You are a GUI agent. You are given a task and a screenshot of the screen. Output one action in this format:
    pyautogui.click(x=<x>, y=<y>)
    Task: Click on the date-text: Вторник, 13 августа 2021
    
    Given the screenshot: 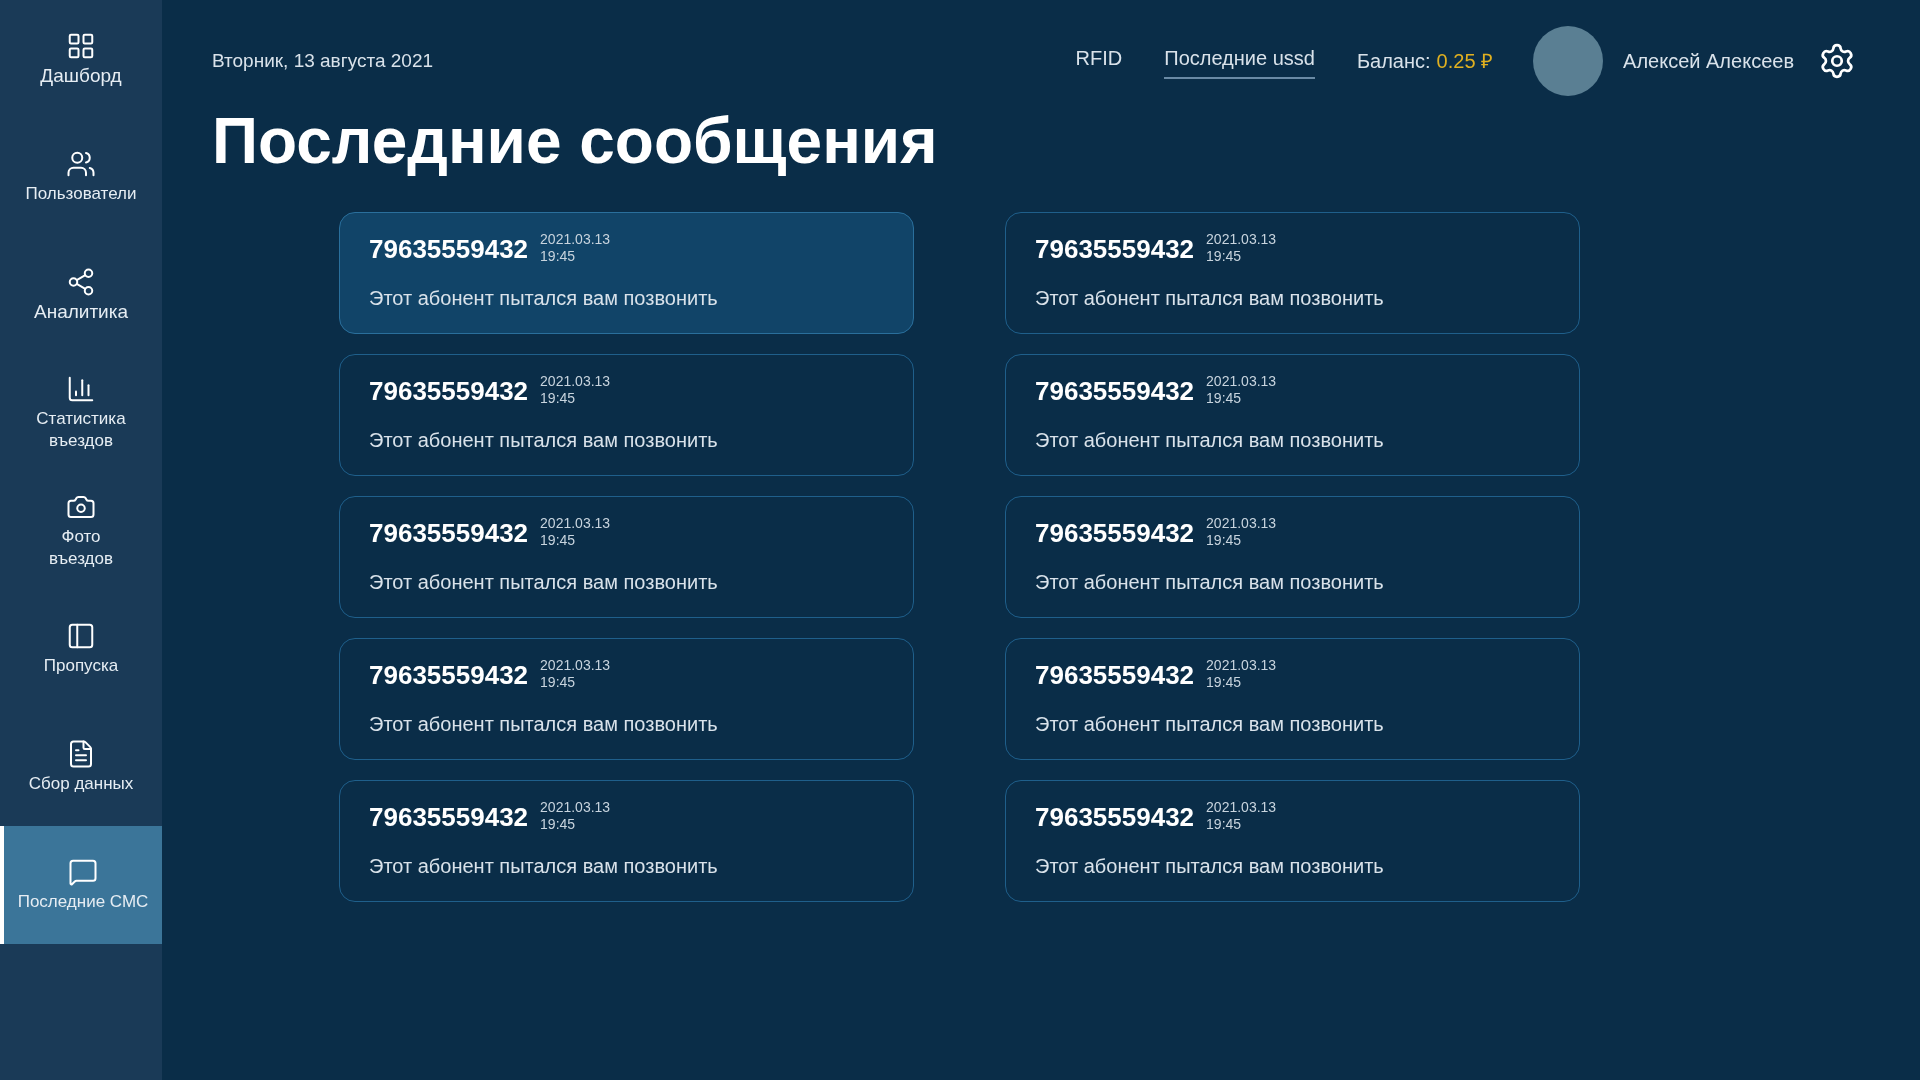 What is the action you would take?
    pyautogui.click(x=323, y=60)
    